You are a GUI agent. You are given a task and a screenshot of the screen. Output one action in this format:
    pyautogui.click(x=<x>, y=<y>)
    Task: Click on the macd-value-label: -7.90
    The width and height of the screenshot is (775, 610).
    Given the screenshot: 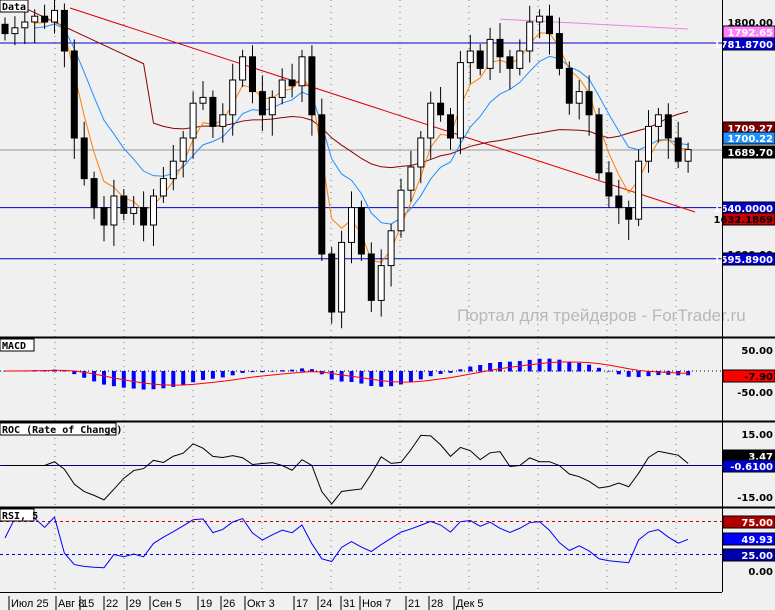 What is the action you would take?
    pyautogui.click(x=758, y=377)
    